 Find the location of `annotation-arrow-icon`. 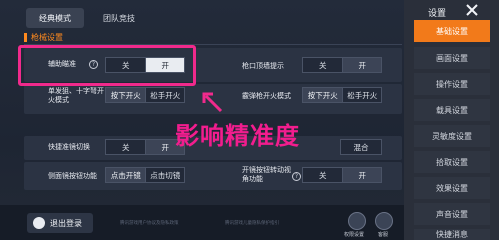

annotation-arrow-icon is located at coordinates (212, 102).